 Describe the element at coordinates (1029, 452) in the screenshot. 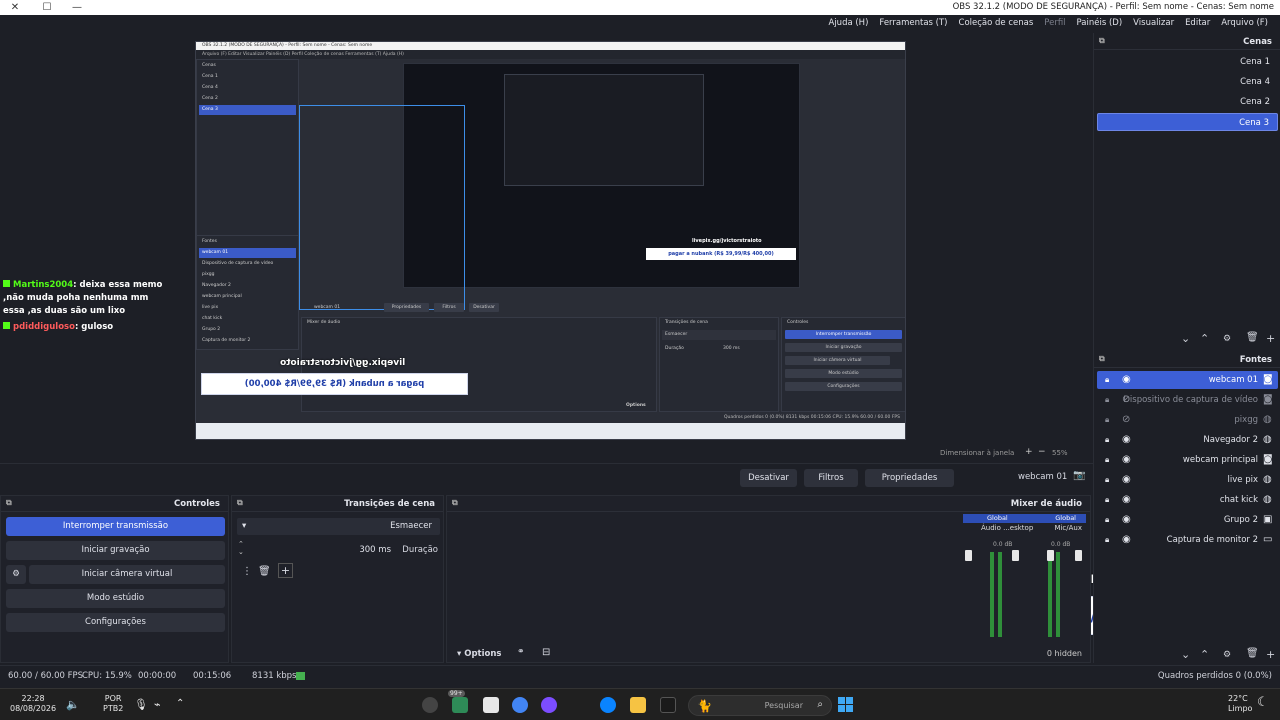

I see `zoom-in-icon: +` at that location.